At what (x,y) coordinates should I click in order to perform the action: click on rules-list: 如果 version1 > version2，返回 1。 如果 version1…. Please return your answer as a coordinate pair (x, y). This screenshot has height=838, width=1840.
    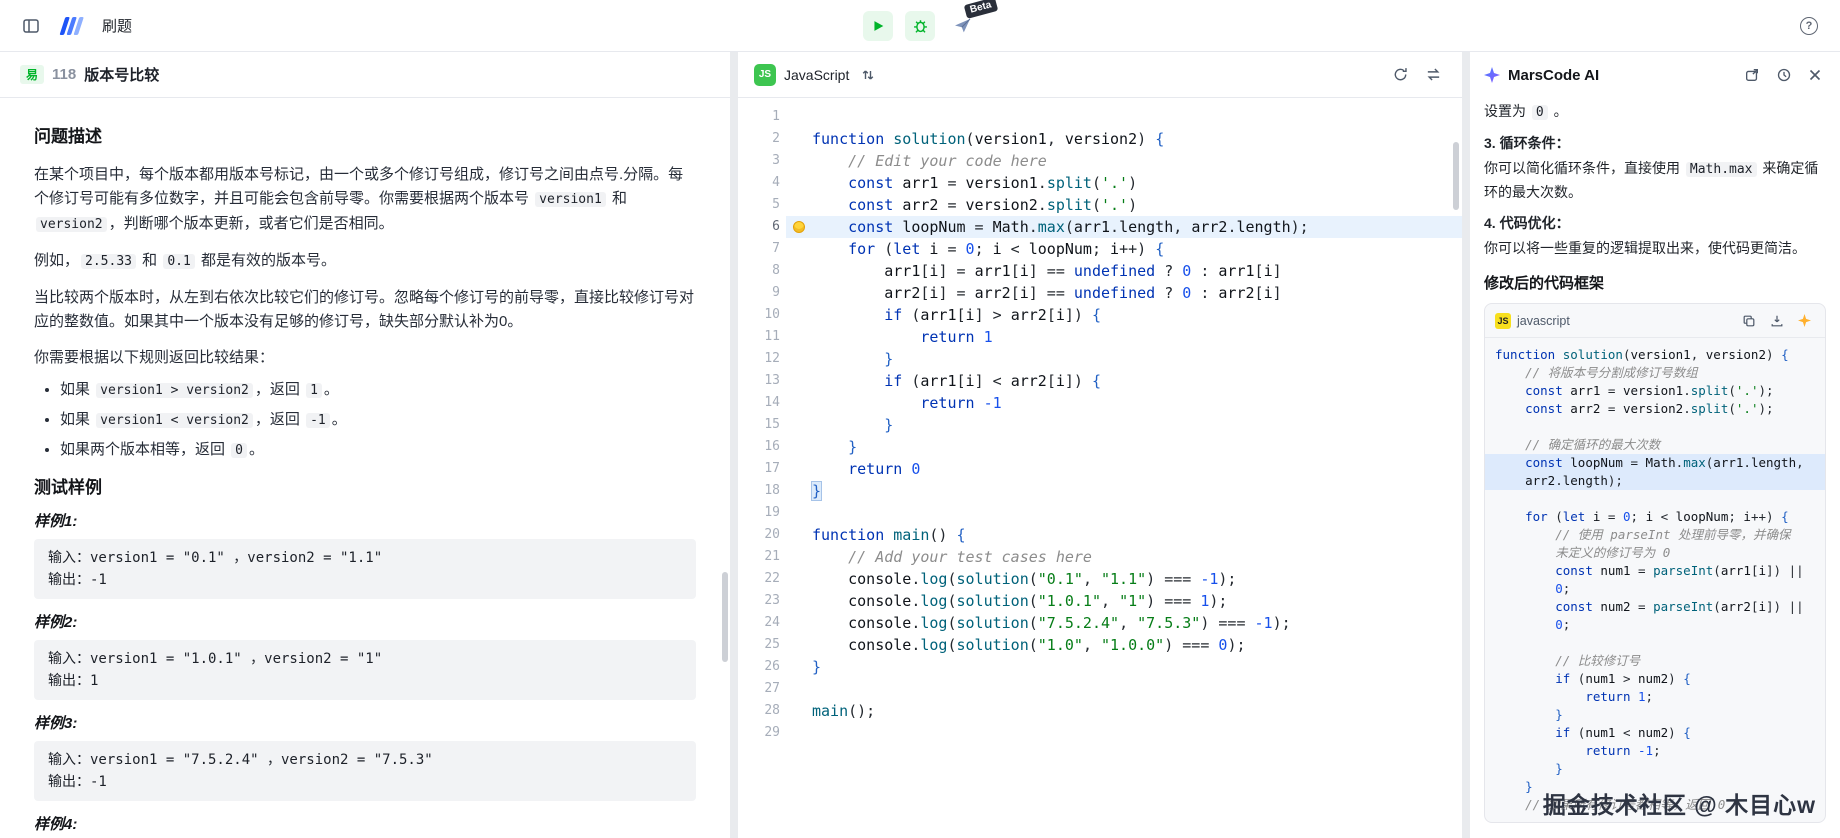
    Looking at the image, I should click on (365, 420).